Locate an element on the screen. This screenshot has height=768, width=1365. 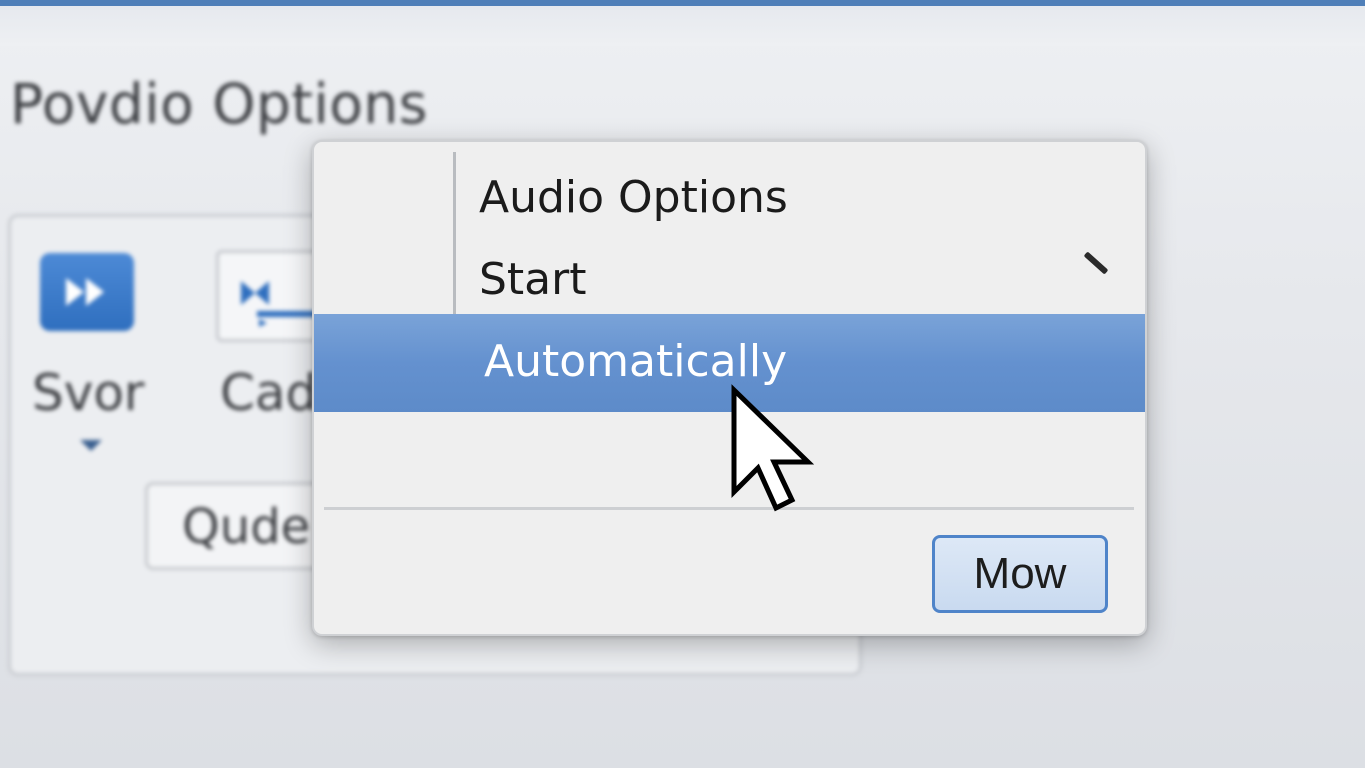
tool-label-svor: Svor is located at coordinates (88, 393).